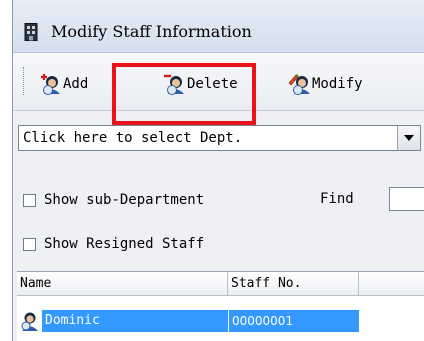 The image size is (424, 341). Describe the element at coordinates (299, 84) in the screenshot. I see `edit-user-icon` at that location.